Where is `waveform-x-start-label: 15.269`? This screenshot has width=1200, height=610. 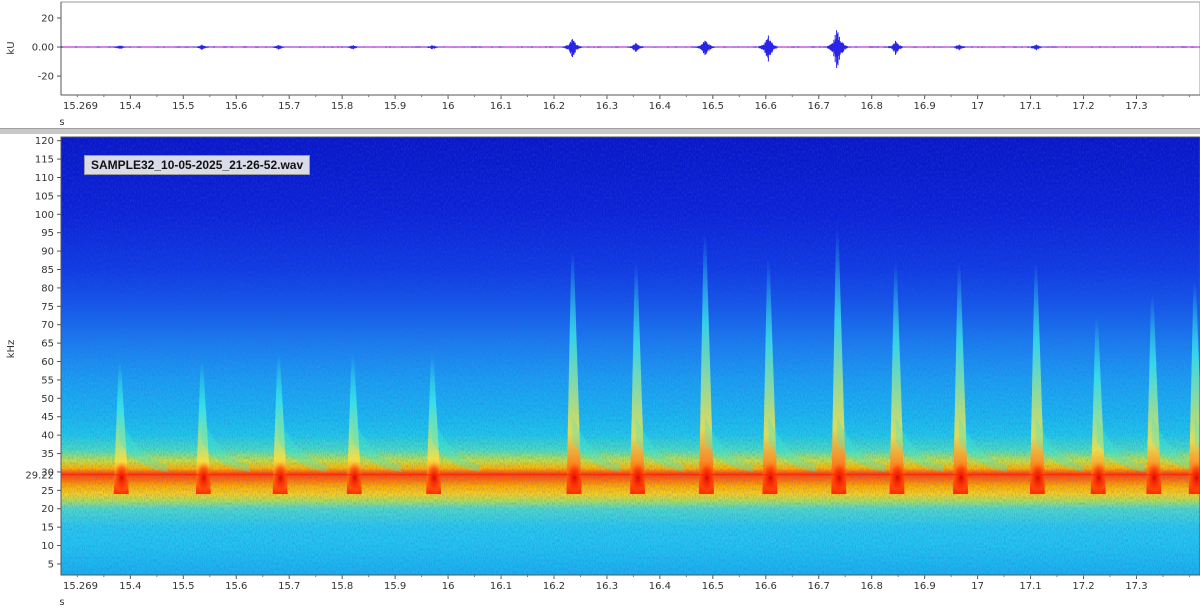
waveform-x-start-label: 15.269 is located at coordinates (80, 106).